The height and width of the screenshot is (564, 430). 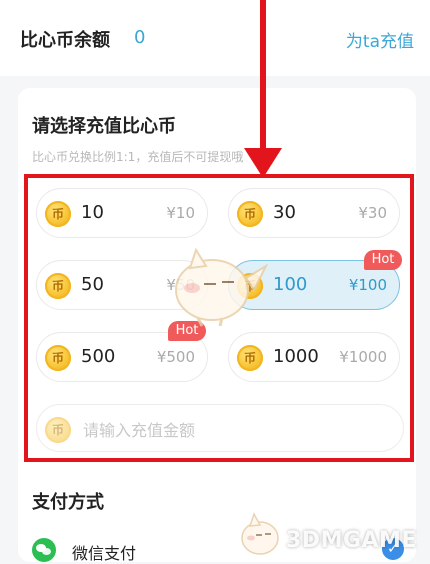 What do you see at coordinates (104, 126) in the screenshot?
I see `recharge-section-title: 请选择充值比心币` at bounding box center [104, 126].